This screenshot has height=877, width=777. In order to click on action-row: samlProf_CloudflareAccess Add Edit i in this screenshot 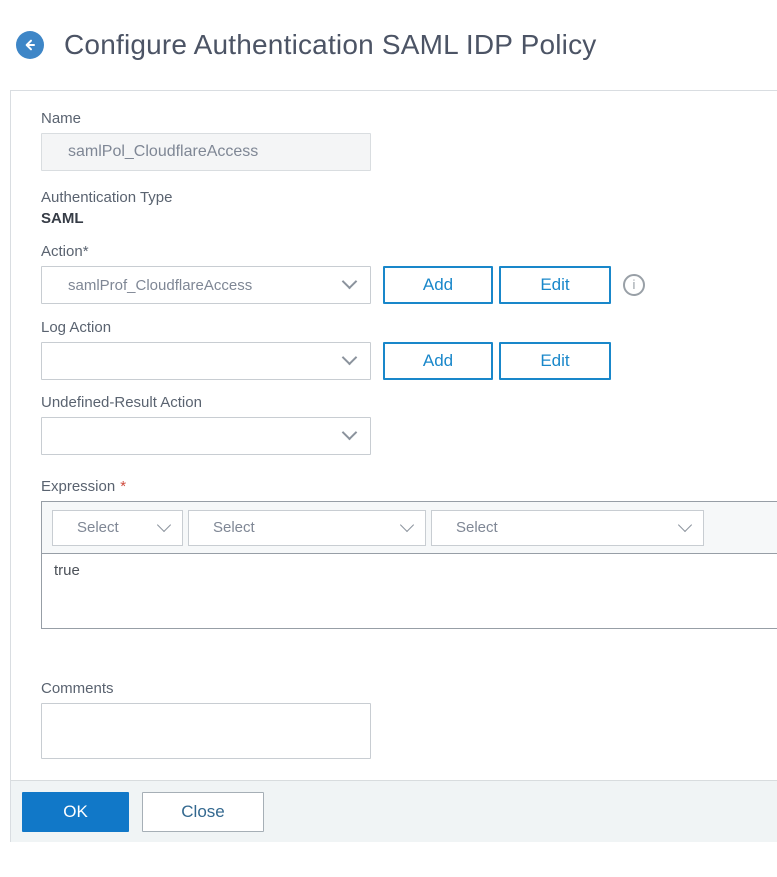, I will do `click(409, 285)`.